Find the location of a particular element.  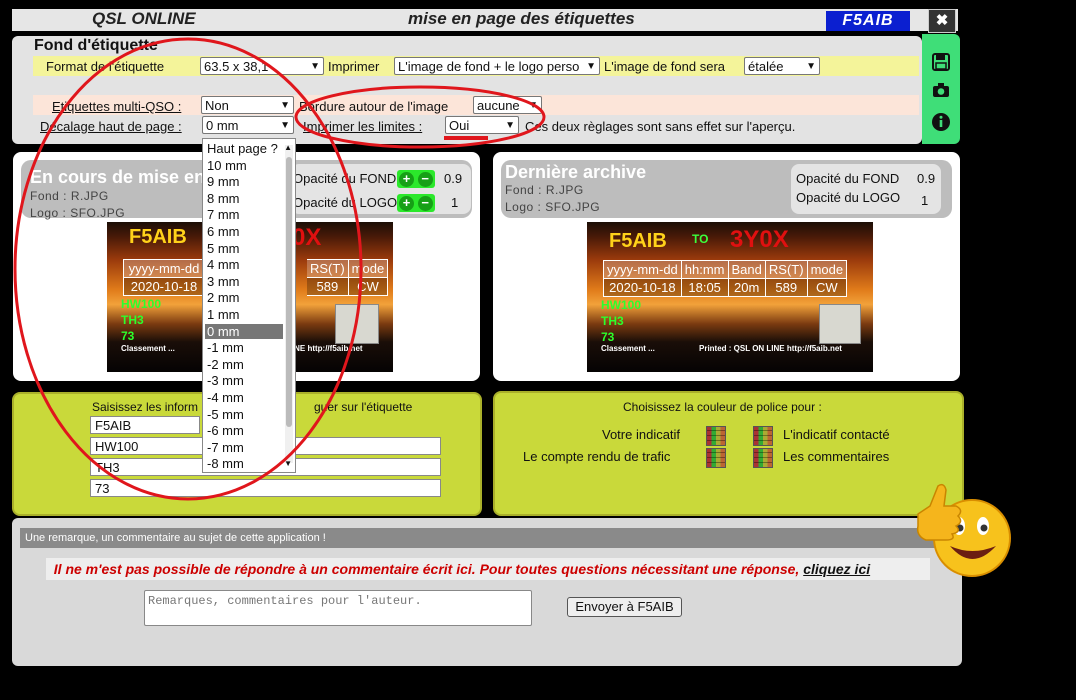

thumbs-up-smiley-icon is located at coordinates (963, 530).